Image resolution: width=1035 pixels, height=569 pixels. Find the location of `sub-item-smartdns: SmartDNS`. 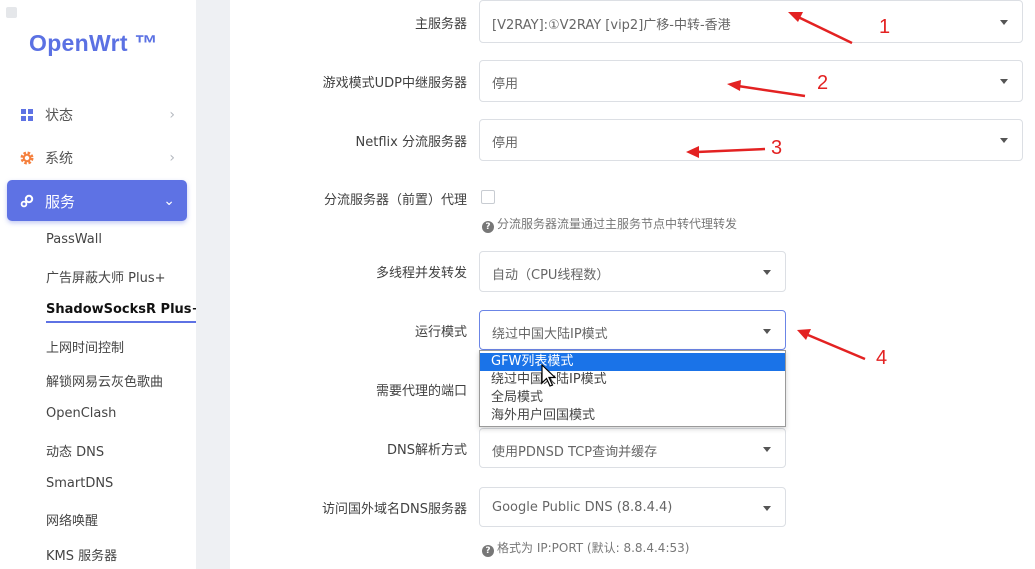

sub-item-smartdns: SmartDNS is located at coordinates (79, 483).